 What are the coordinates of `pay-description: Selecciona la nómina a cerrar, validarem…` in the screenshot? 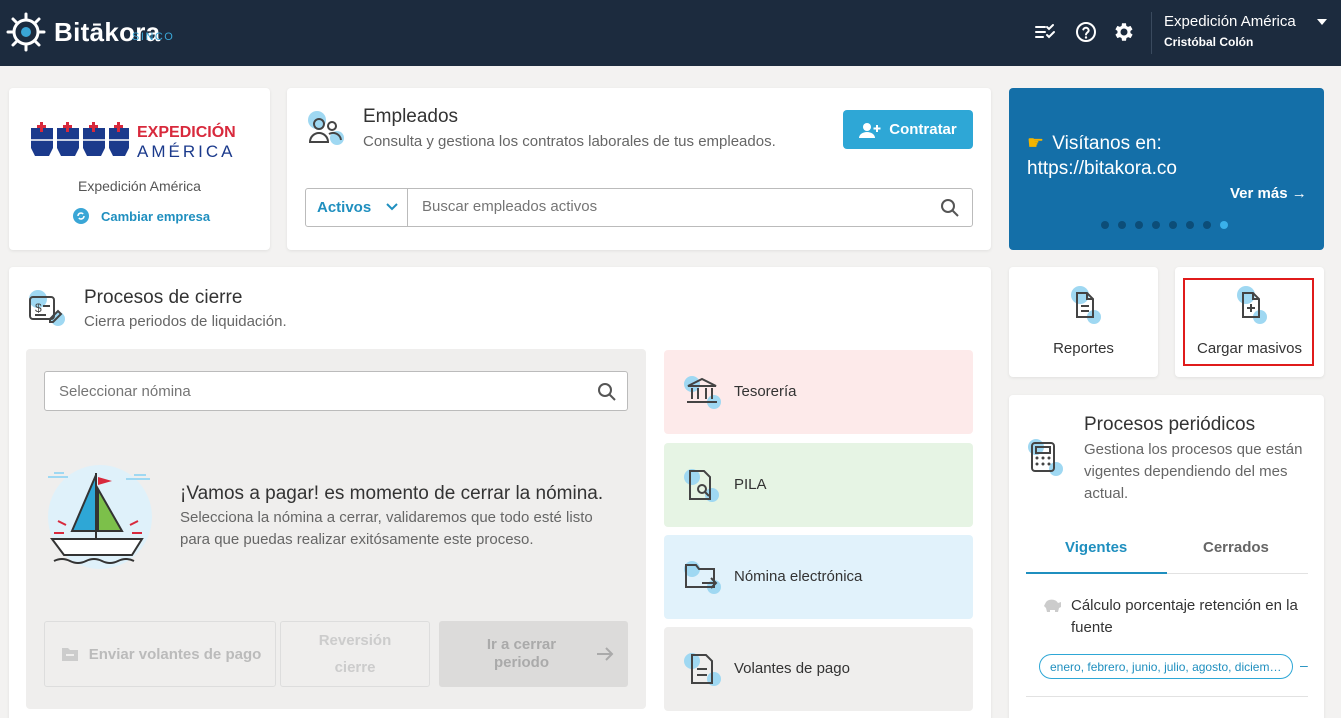 It's located at (386, 528).